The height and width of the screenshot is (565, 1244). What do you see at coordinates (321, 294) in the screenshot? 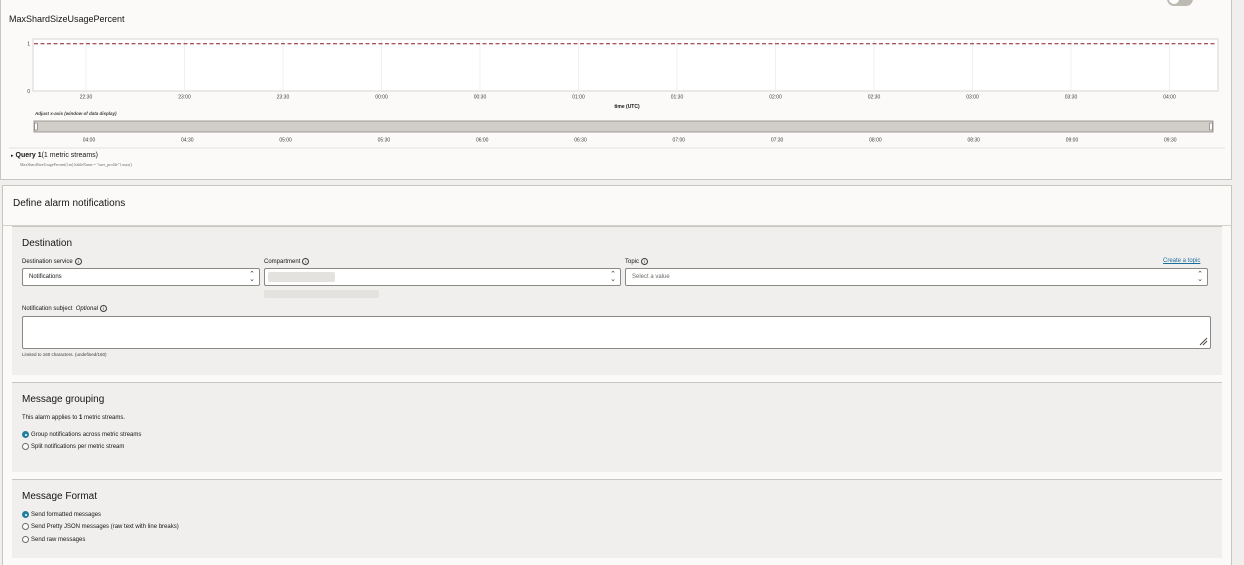
I see `redacted-compartment-path` at bounding box center [321, 294].